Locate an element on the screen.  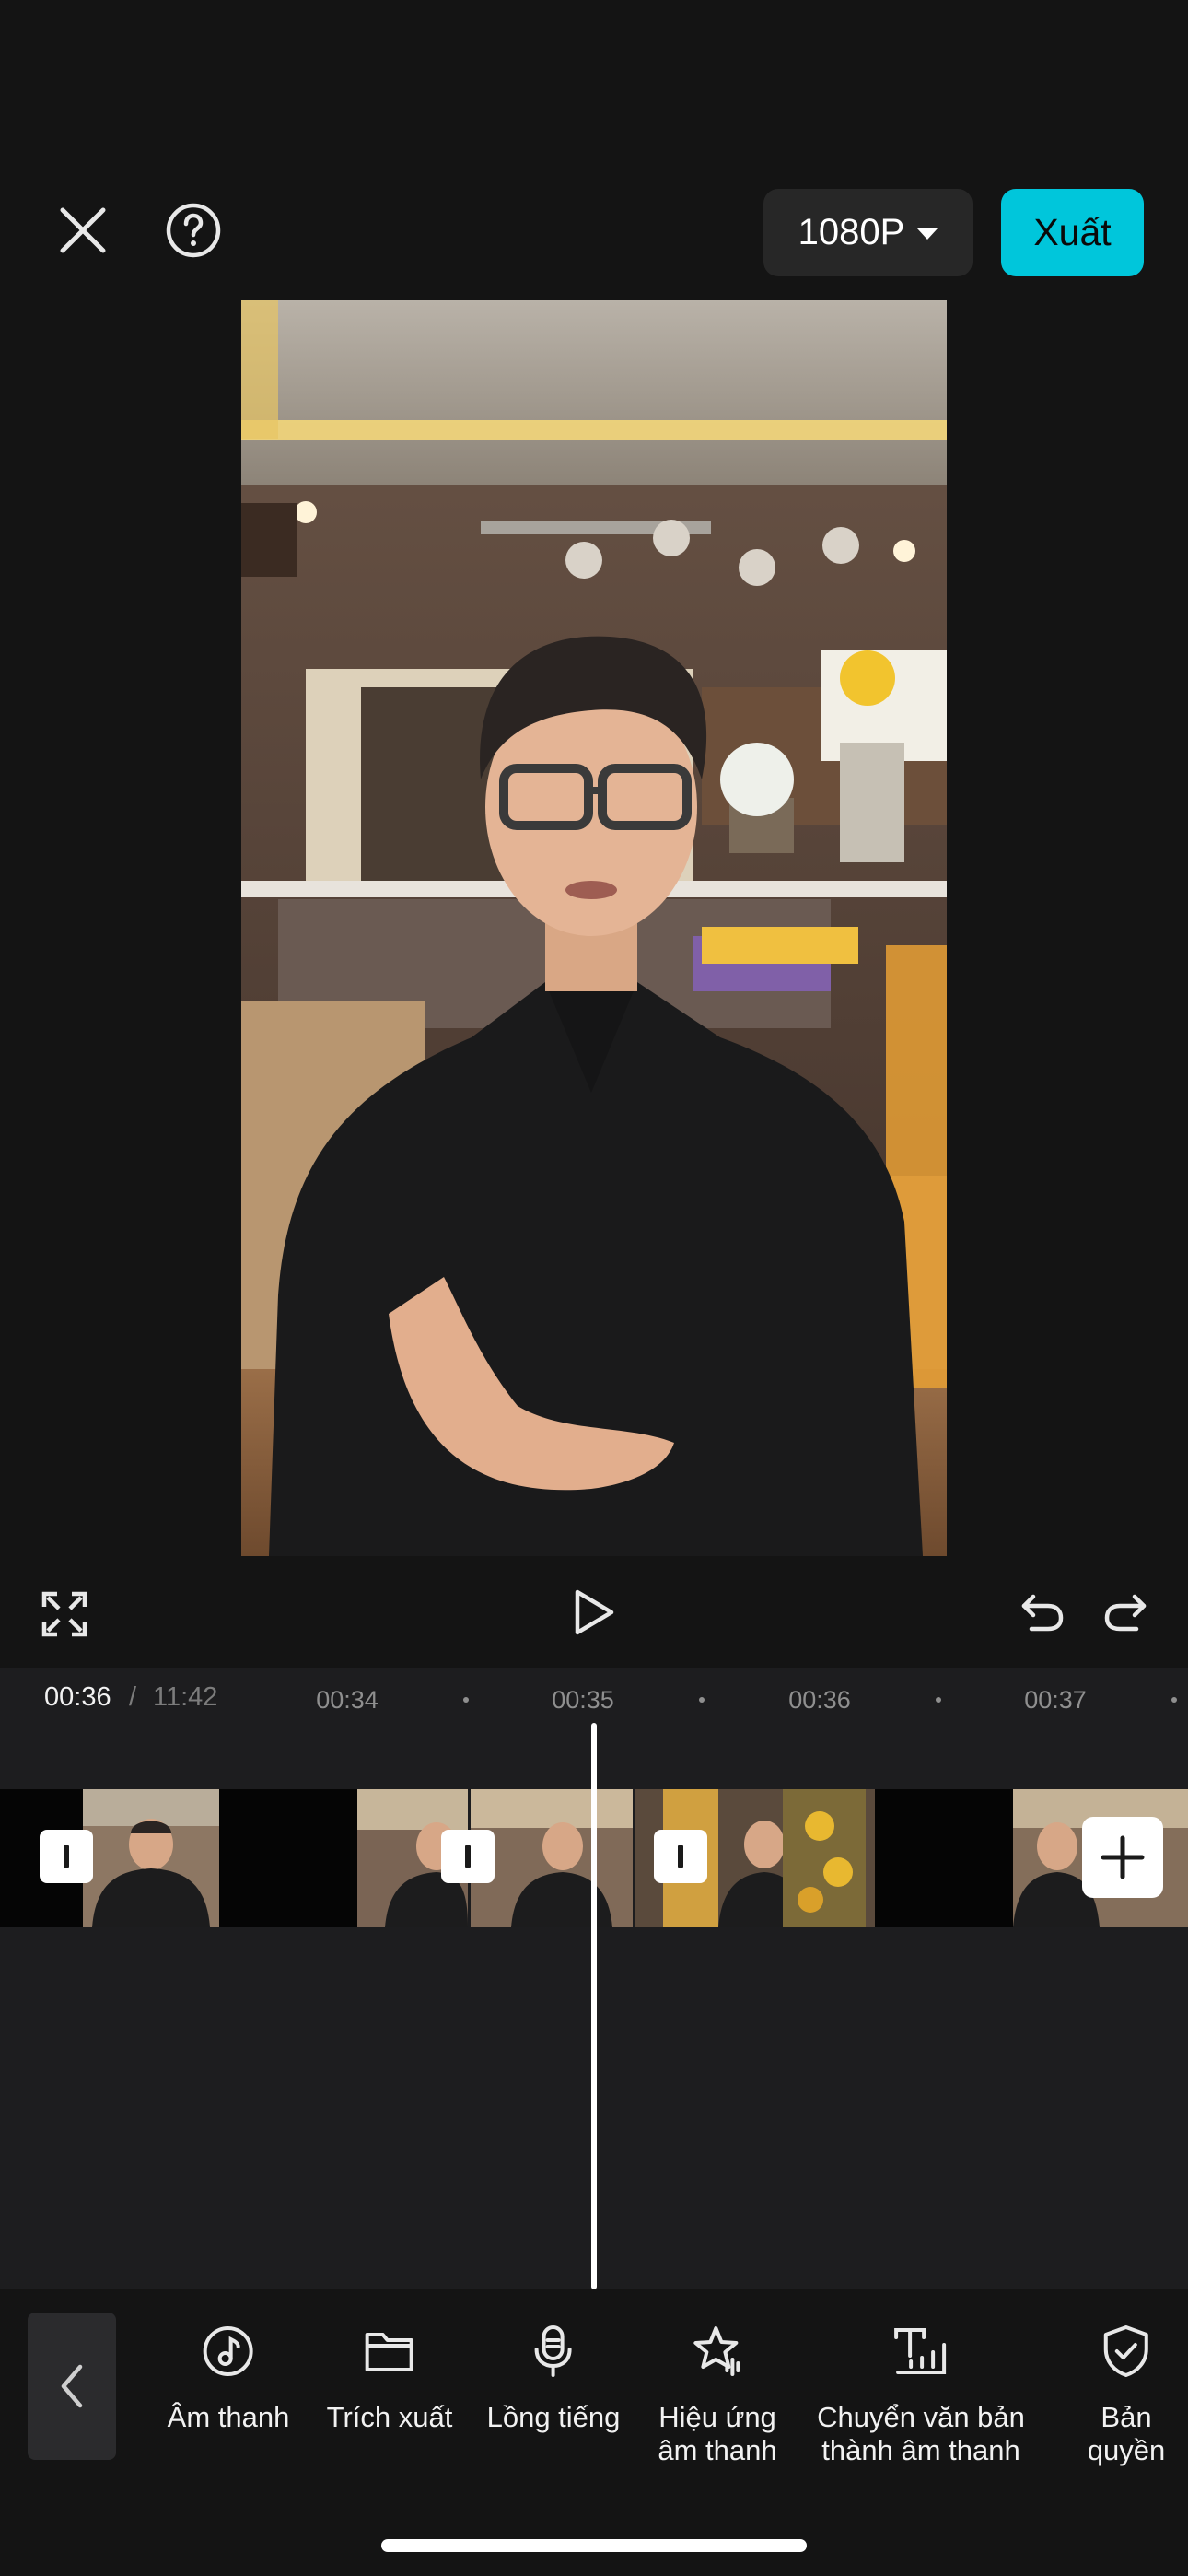
ruler-tick-label: 00:35 is located at coordinates (583, 1700).